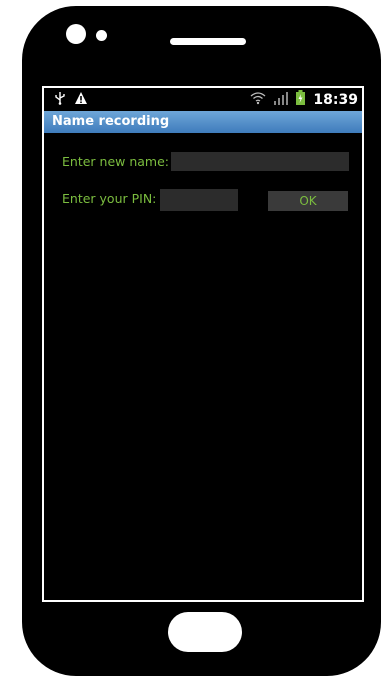  Describe the element at coordinates (81, 100) in the screenshot. I see `warning-icon` at that location.